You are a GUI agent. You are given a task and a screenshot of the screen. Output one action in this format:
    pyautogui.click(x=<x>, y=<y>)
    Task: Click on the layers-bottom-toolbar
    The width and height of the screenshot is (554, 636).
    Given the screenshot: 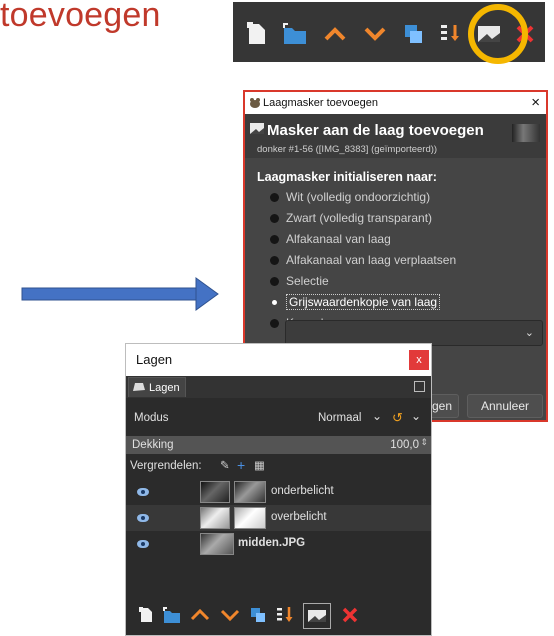 What is the action you would take?
    pyautogui.click(x=278, y=615)
    